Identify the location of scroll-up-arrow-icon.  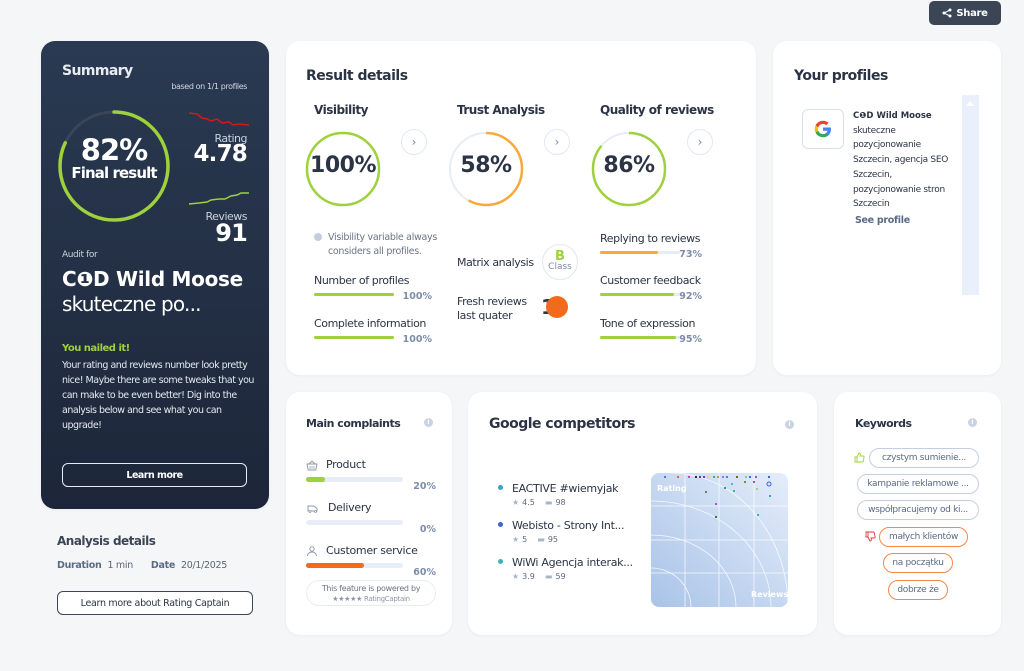
(970, 103).